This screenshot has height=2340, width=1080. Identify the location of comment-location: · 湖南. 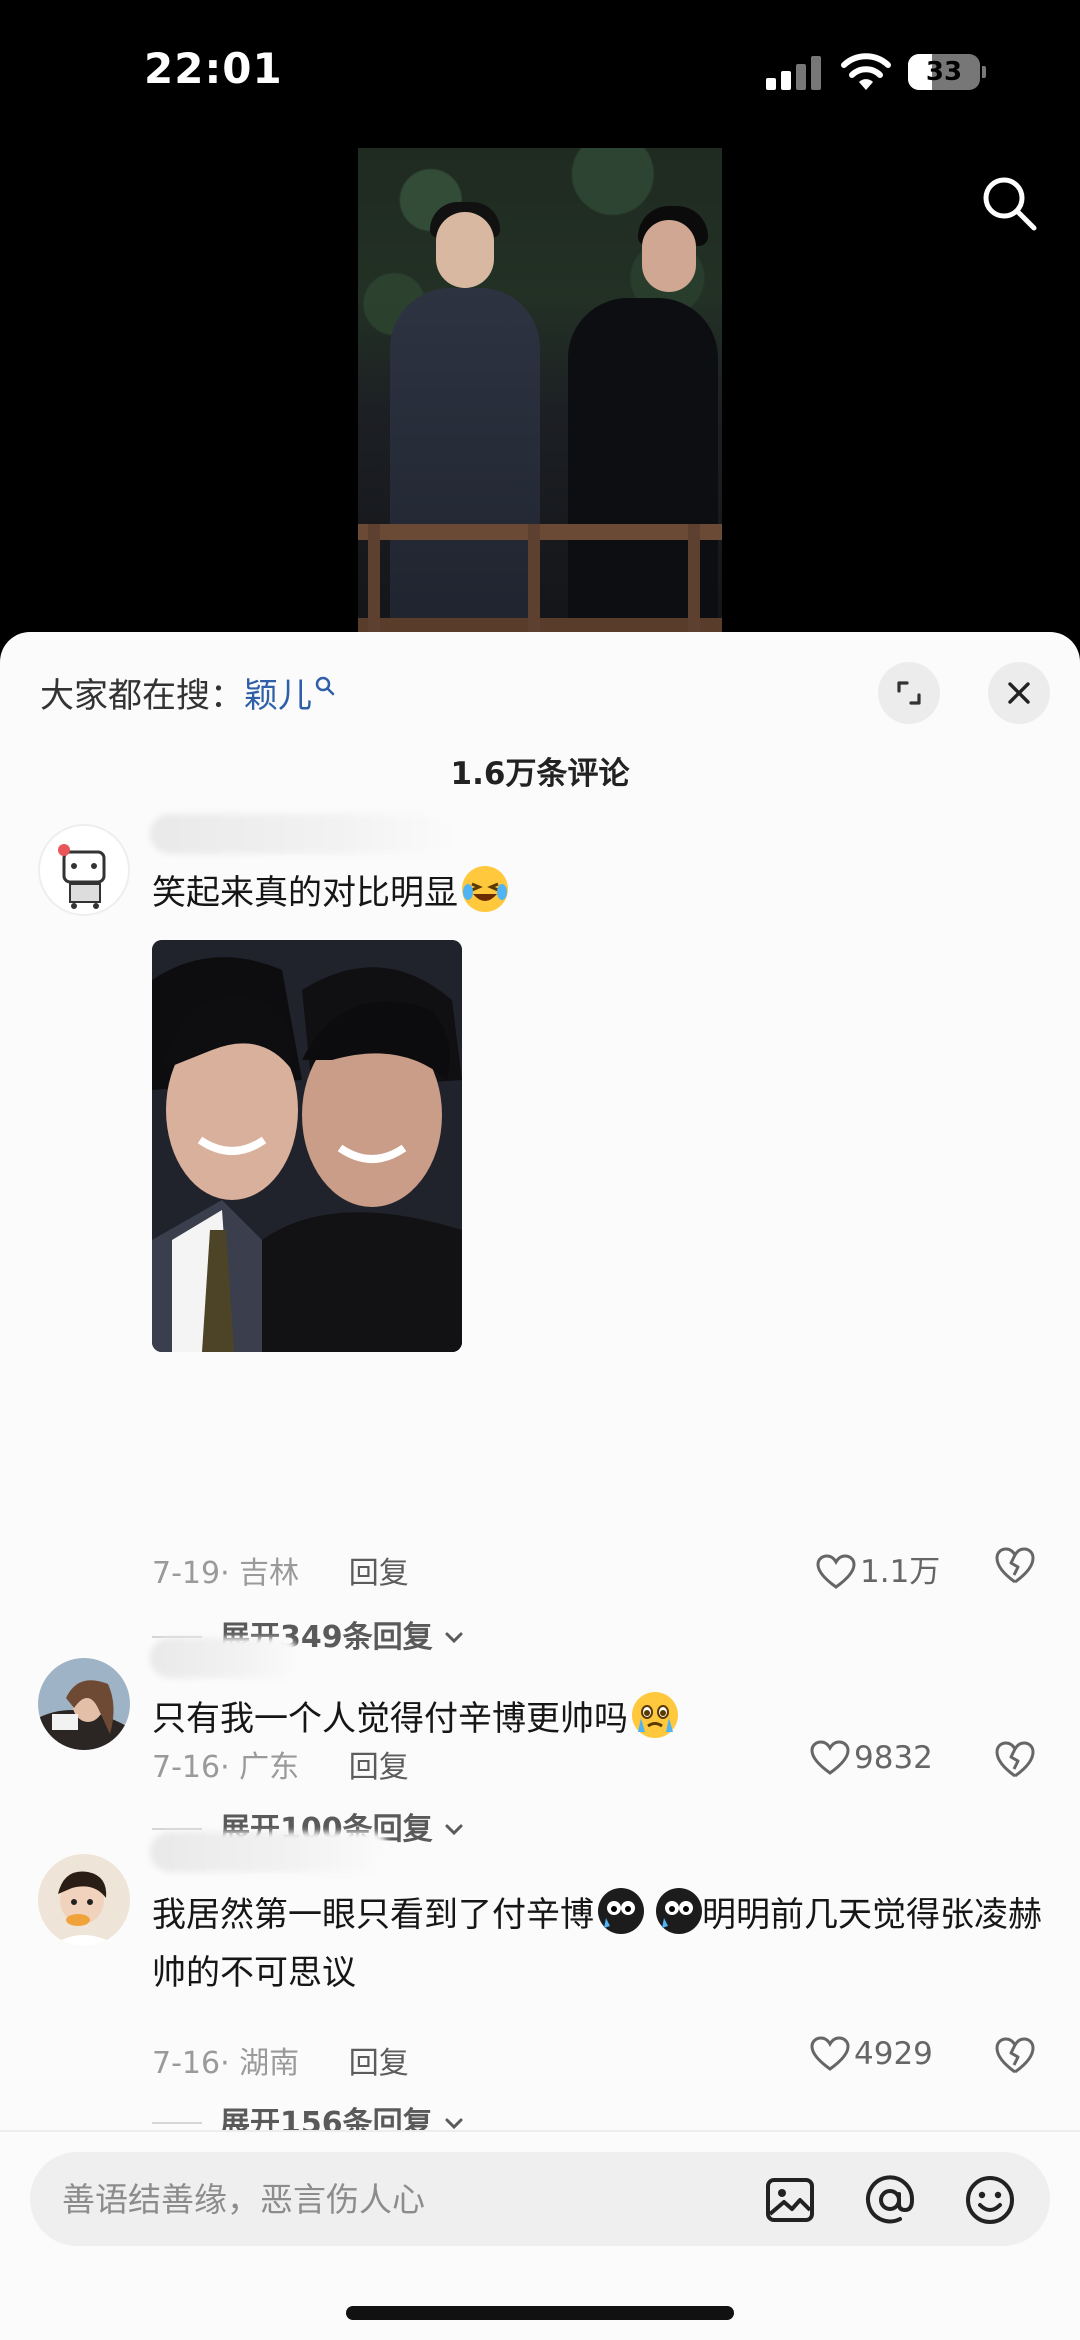
(260, 2063).